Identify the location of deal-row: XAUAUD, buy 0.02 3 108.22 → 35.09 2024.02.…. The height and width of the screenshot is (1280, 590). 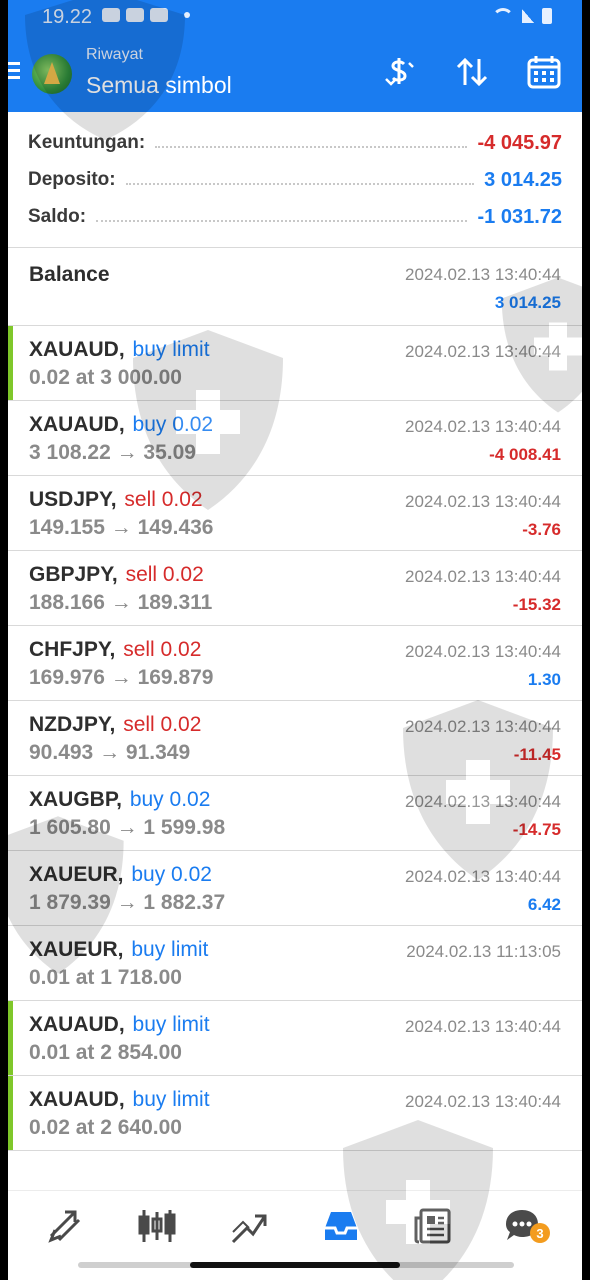
(295, 438).